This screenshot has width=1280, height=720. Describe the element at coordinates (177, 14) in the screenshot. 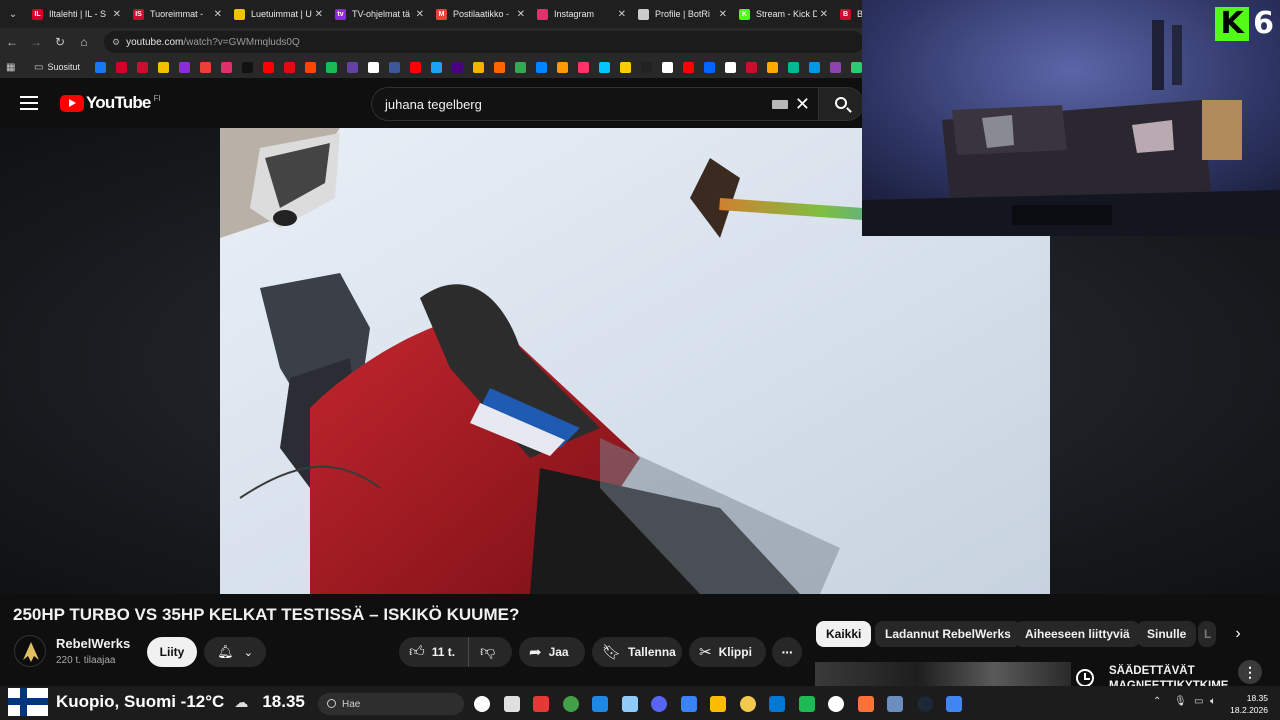

I see `browser-tab: IS Tuoreimmat - ✕` at that location.